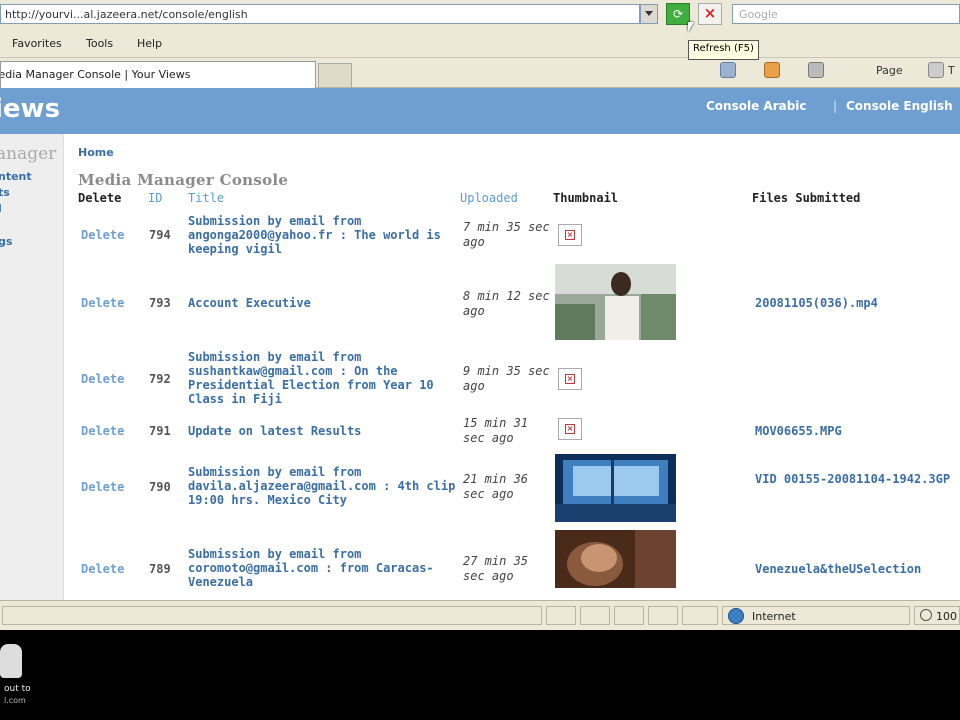 Image resolution: width=960 pixels, height=720 pixels. What do you see at coordinates (206, 198) in the screenshot?
I see `header-title: Title` at bounding box center [206, 198].